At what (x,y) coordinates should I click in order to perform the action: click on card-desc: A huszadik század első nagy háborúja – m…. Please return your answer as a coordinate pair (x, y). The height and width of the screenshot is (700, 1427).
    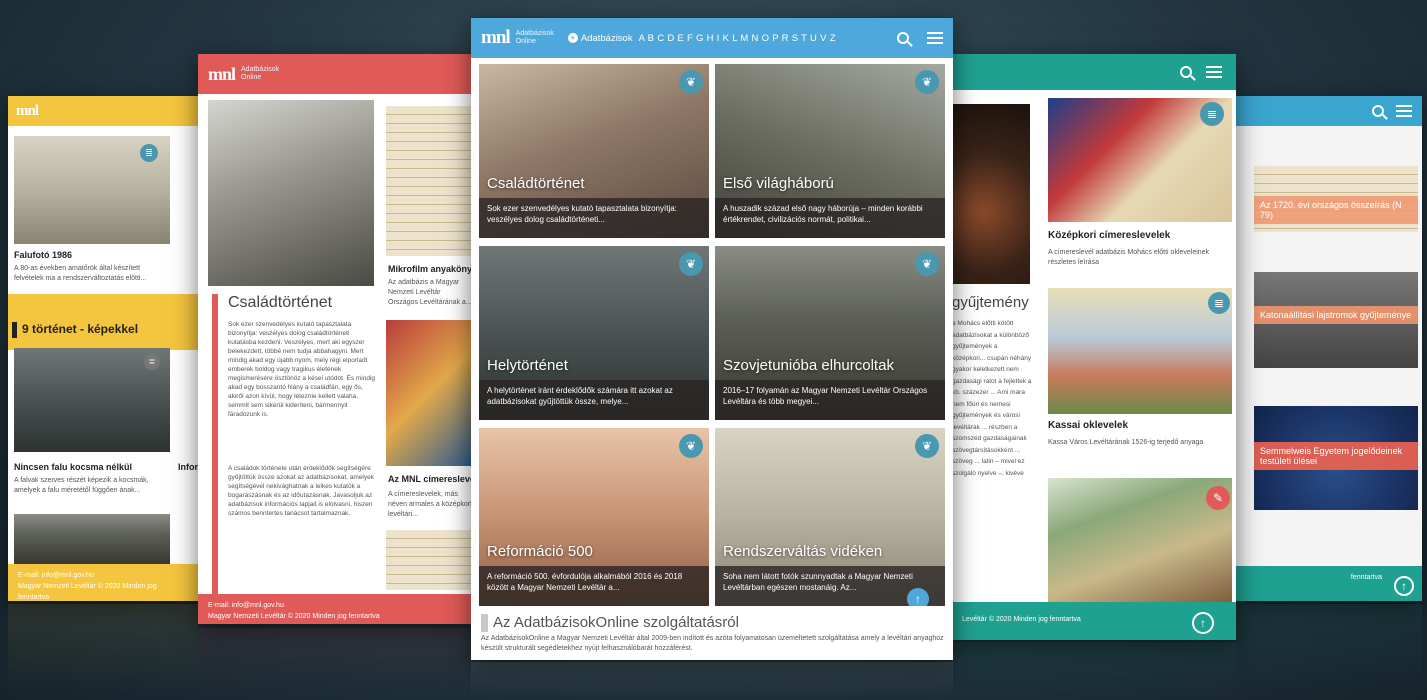
    Looking at the image, I should click on (830, 218).